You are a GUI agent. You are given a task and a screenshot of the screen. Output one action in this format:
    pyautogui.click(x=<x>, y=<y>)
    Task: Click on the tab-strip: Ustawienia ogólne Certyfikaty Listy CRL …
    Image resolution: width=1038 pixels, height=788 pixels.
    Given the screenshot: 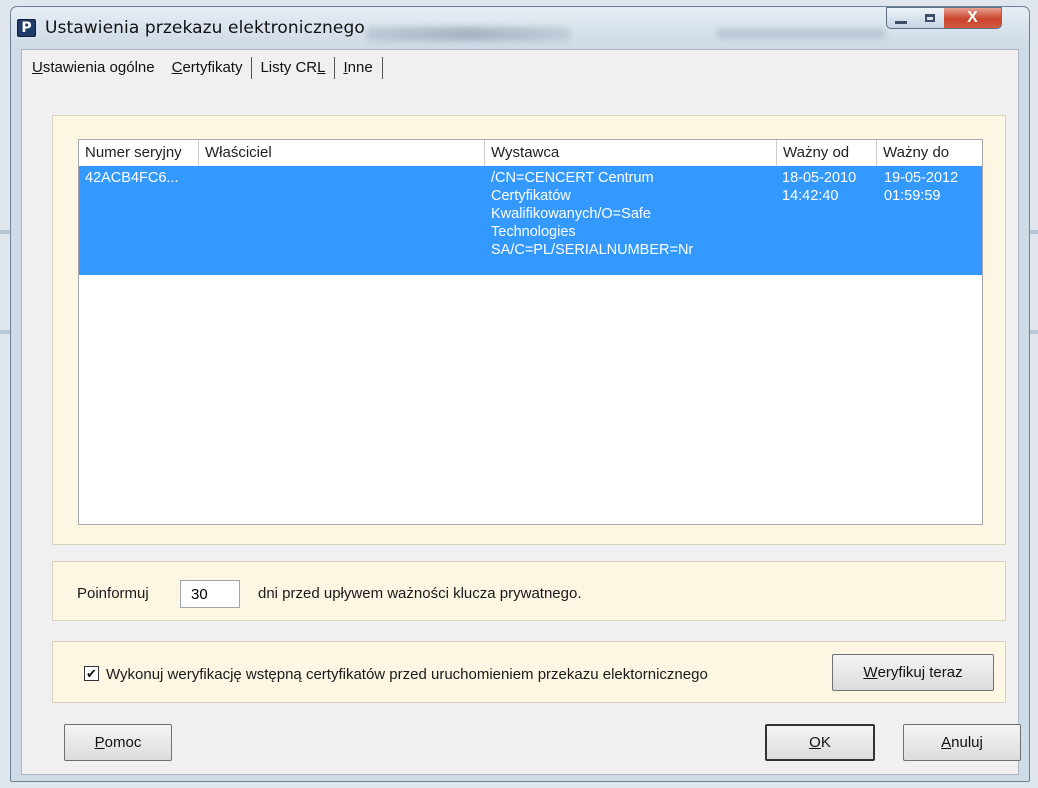 What is the action you would take?
    pyautogui.click(x=203, y=68)
    